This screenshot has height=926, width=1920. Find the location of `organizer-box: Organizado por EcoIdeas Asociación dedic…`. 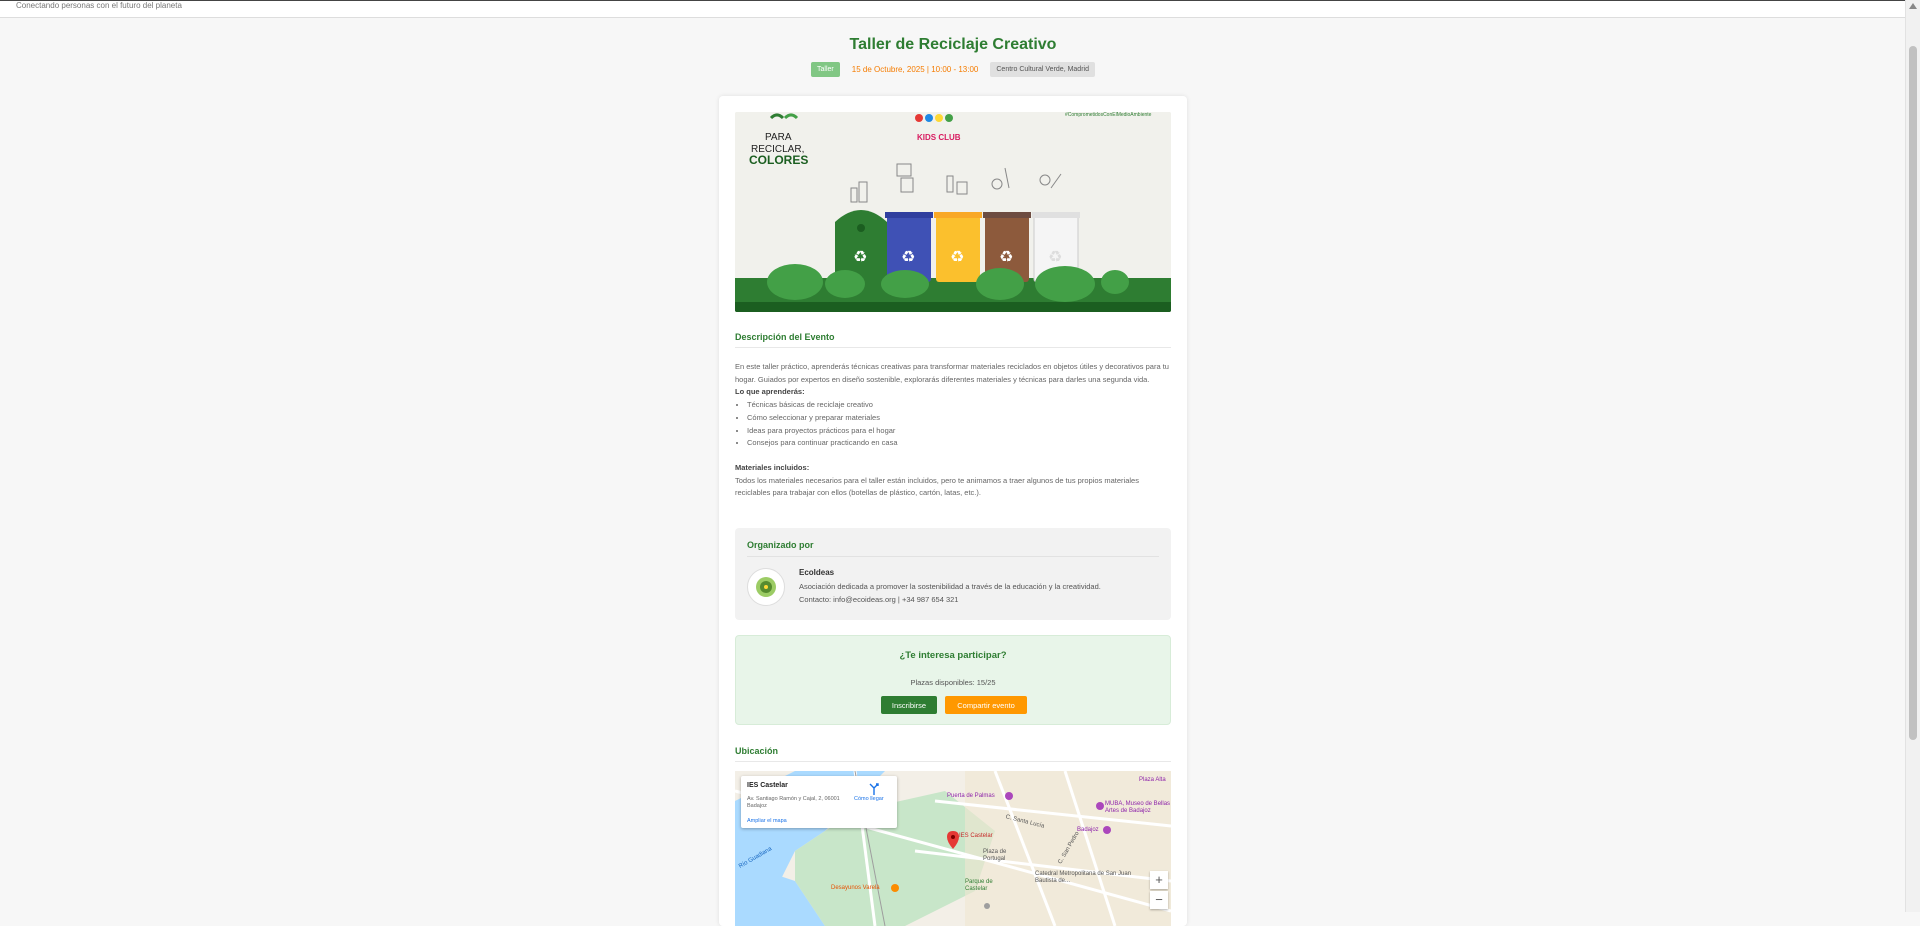

organizer-box: Organizado por EcoIdeas Asociación dedic… is located at coordinates (953, 574).